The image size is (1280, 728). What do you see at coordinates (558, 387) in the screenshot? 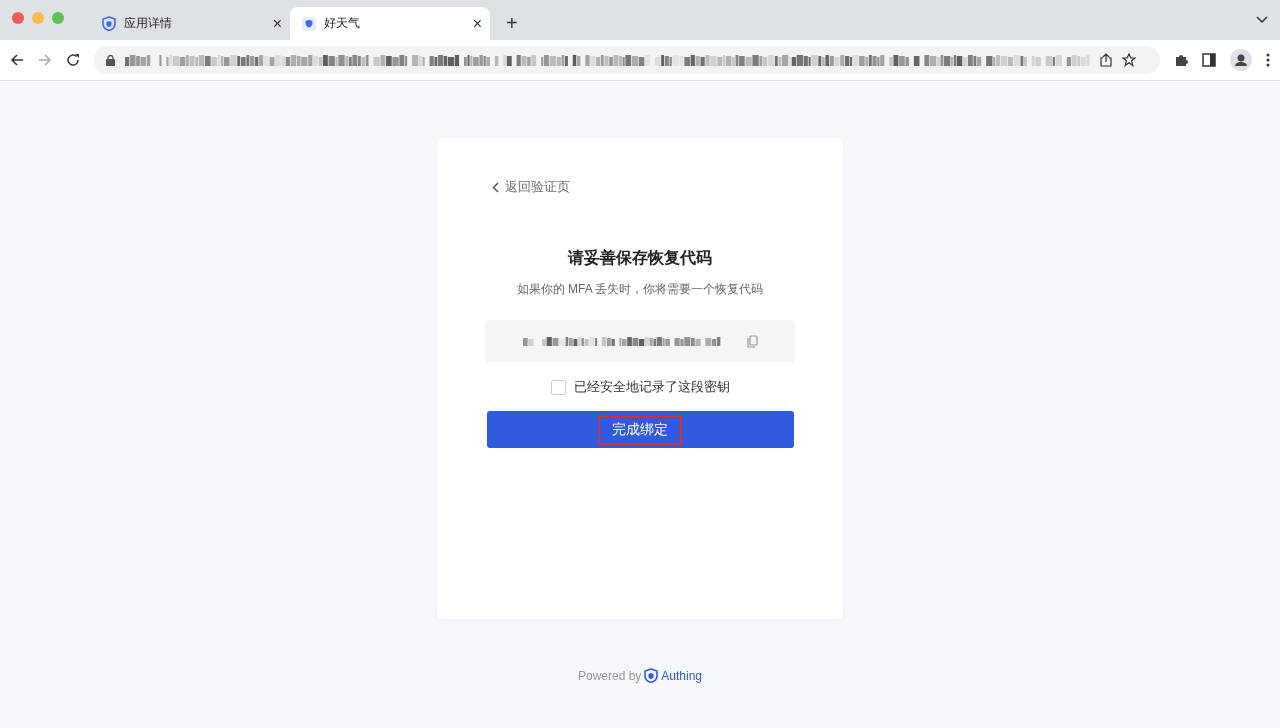
I see `checkbox` at bounding box center [558, 387].